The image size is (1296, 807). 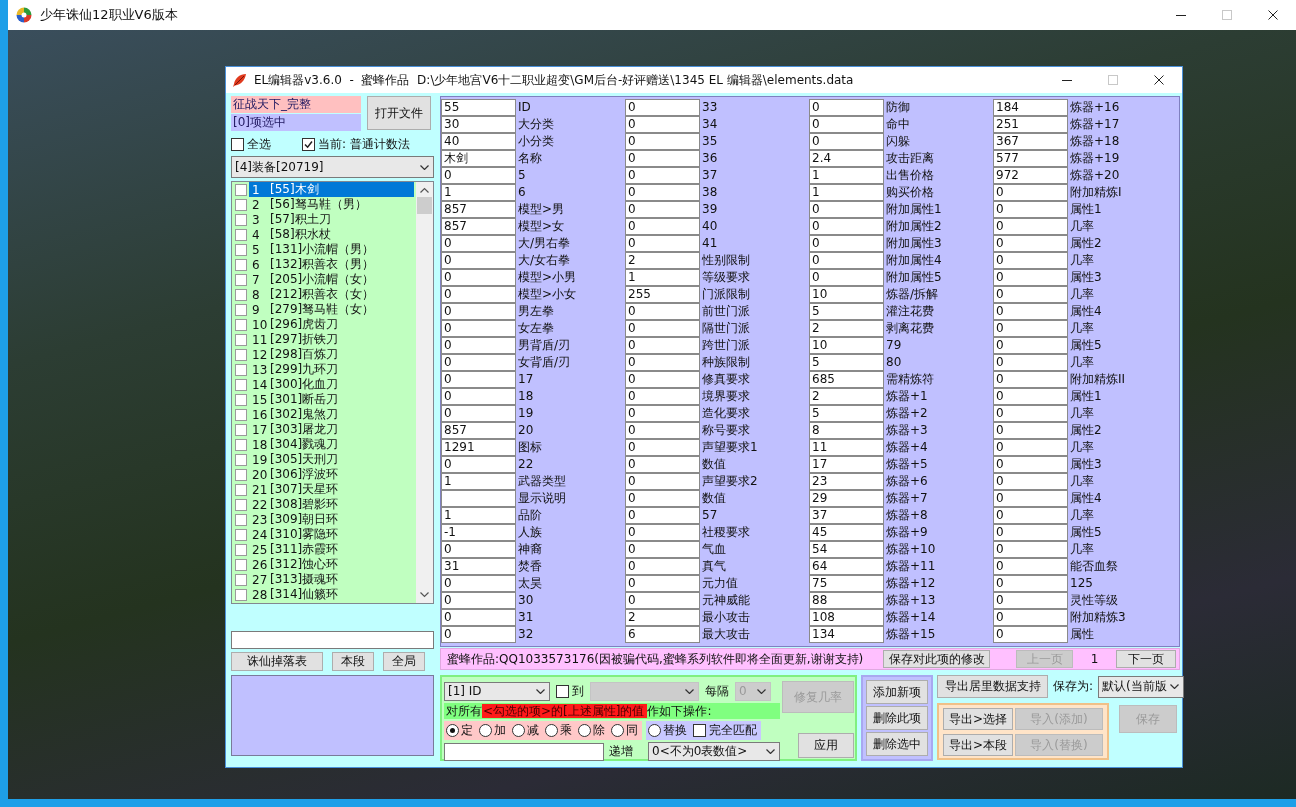 I want to click on value-field: 5, so click(x=846, y=311).